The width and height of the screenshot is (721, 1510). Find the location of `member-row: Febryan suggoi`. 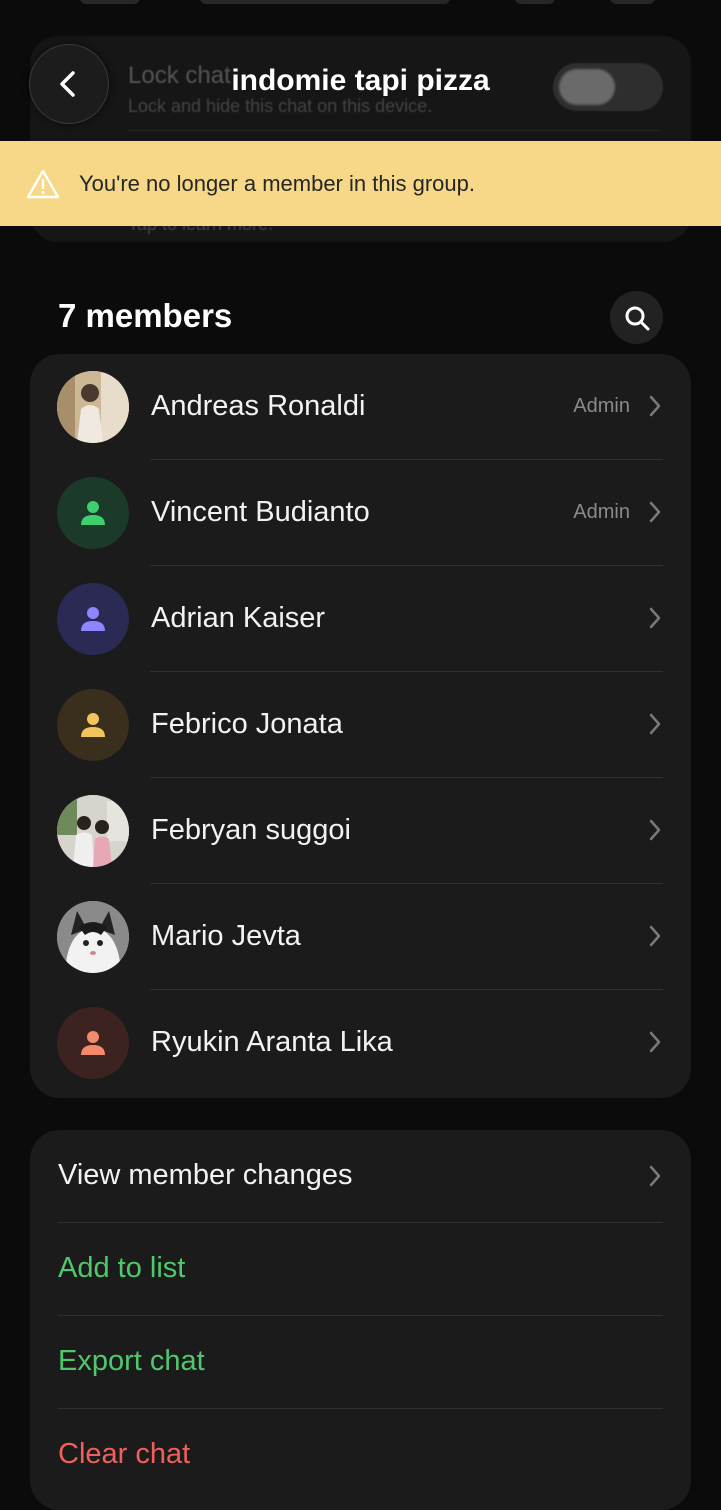

member-row: Febryan suggoi is located at coordinates (360, 831).